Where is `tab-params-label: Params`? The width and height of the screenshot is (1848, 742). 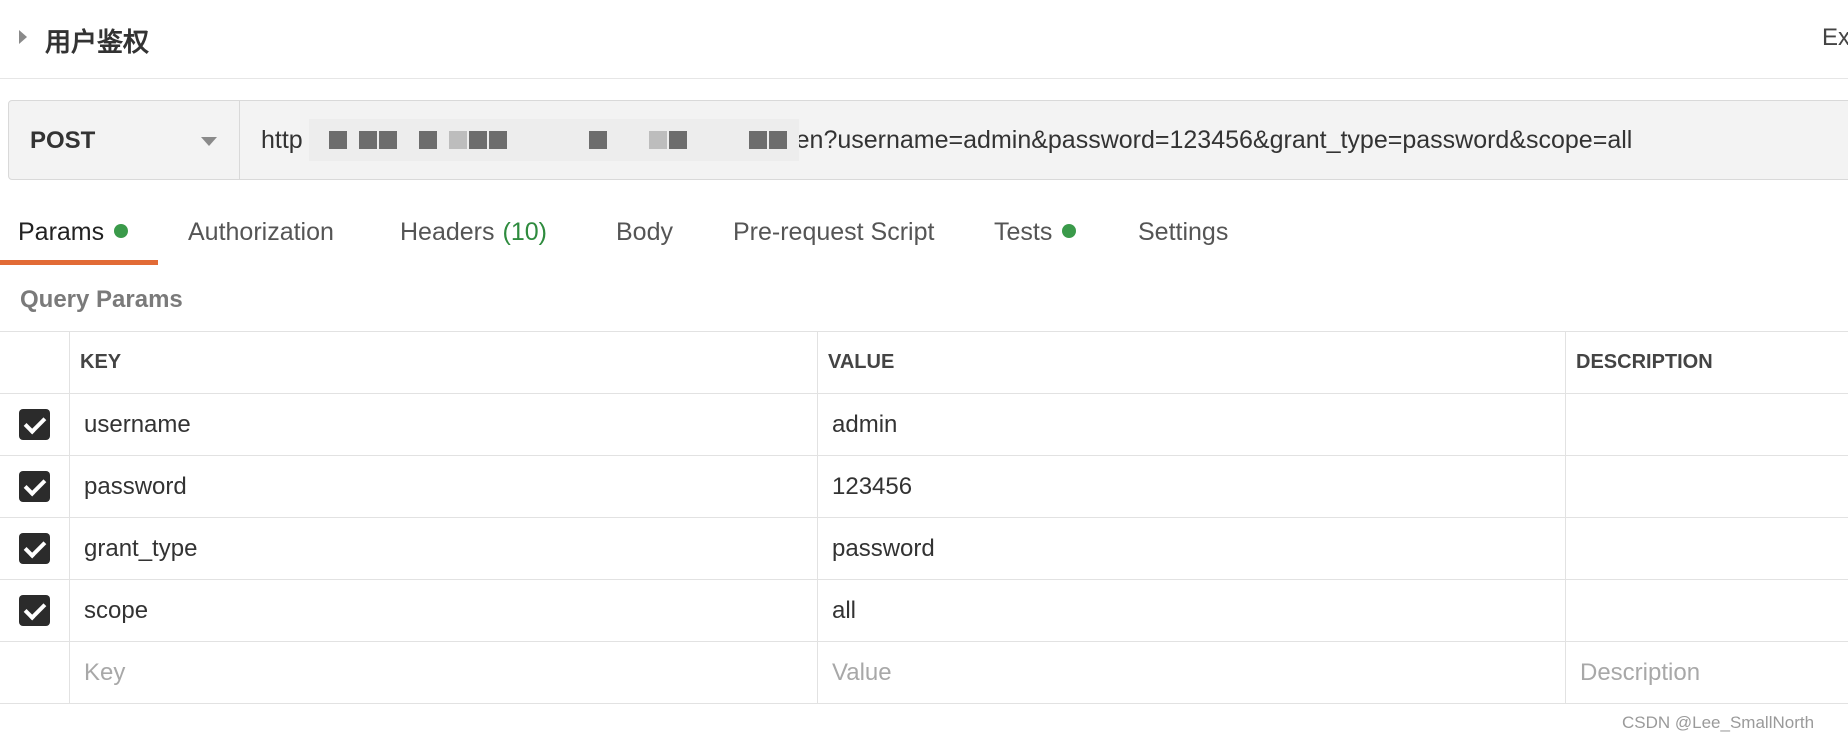
tab-params-label: Params is located at coordinates (61, 232).